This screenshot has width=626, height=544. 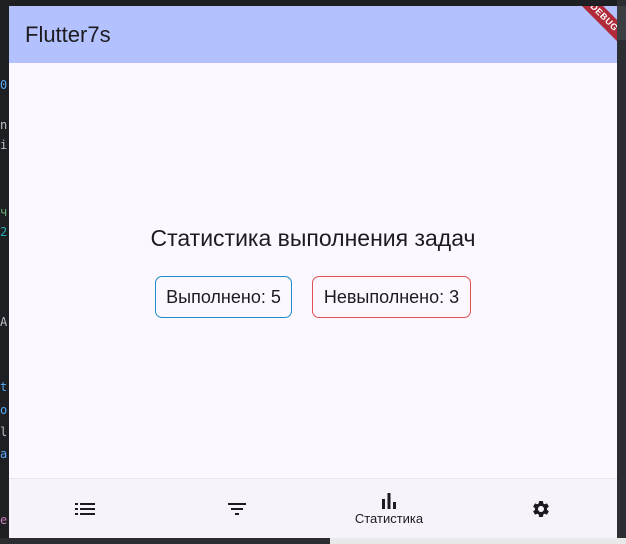 I want to click on nav-item-settings, so click(x=541, y=508).